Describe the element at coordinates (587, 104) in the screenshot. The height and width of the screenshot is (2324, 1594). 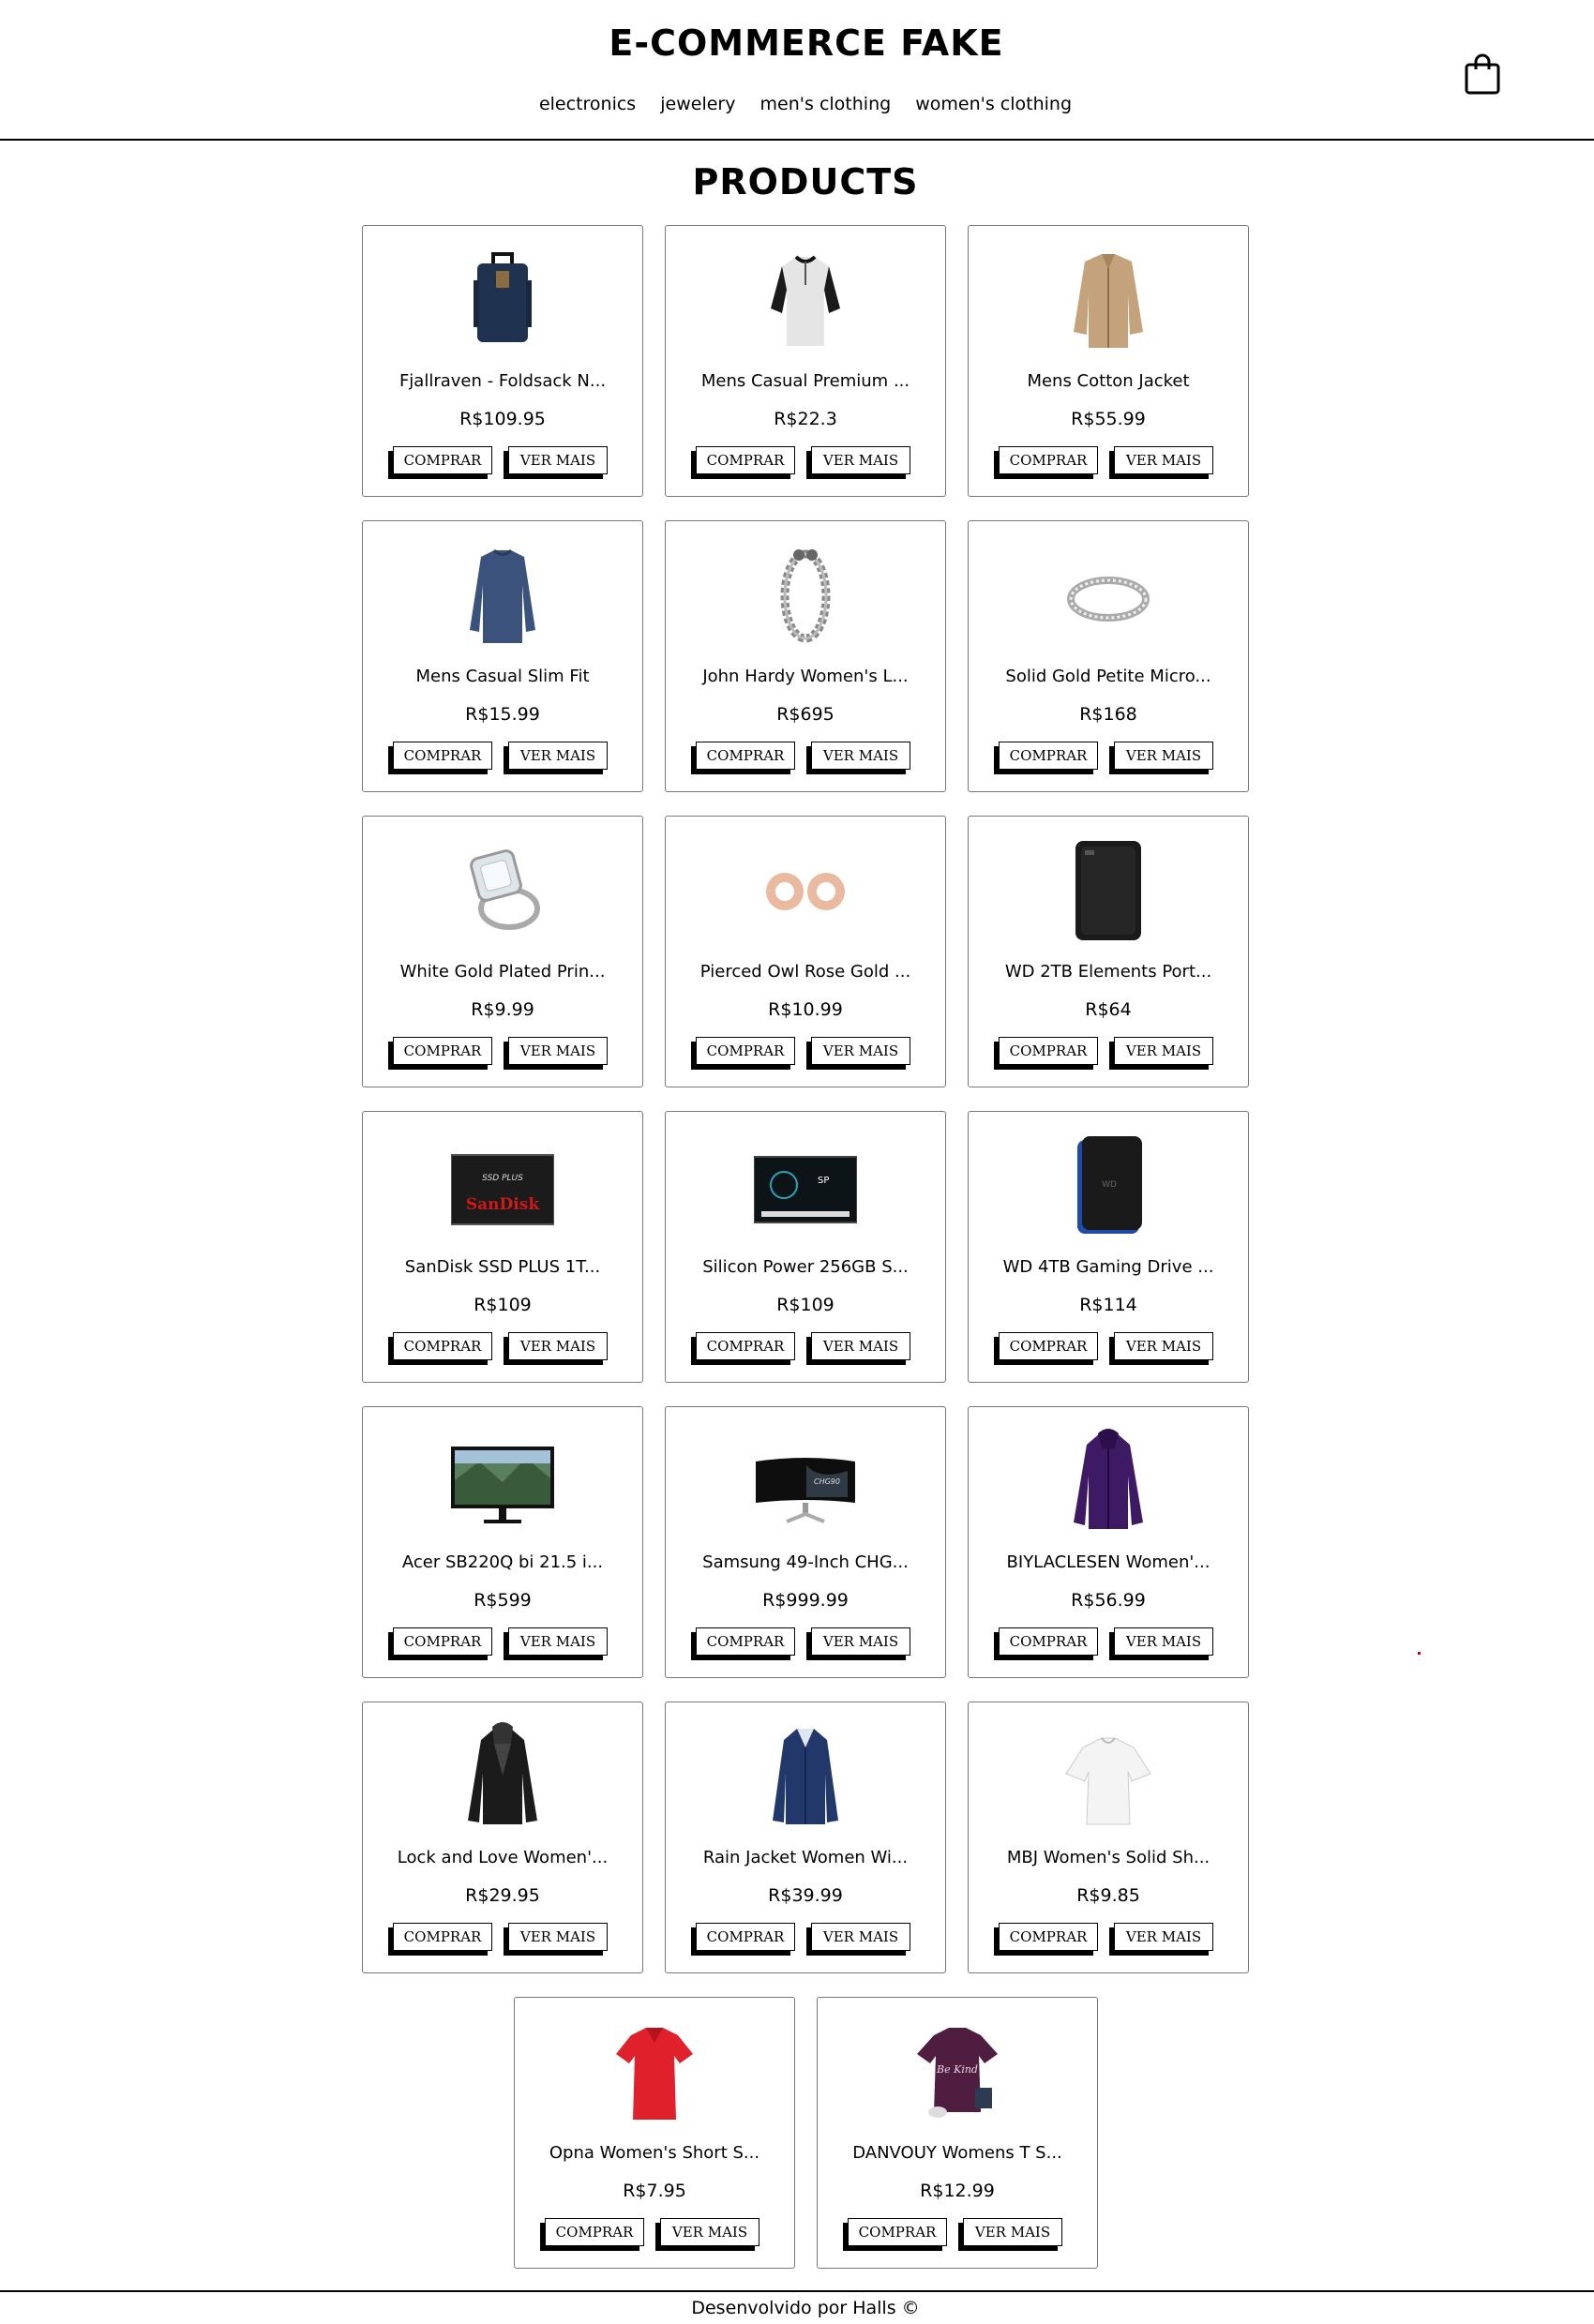
I see `nav-electronics: electronics` at that location.